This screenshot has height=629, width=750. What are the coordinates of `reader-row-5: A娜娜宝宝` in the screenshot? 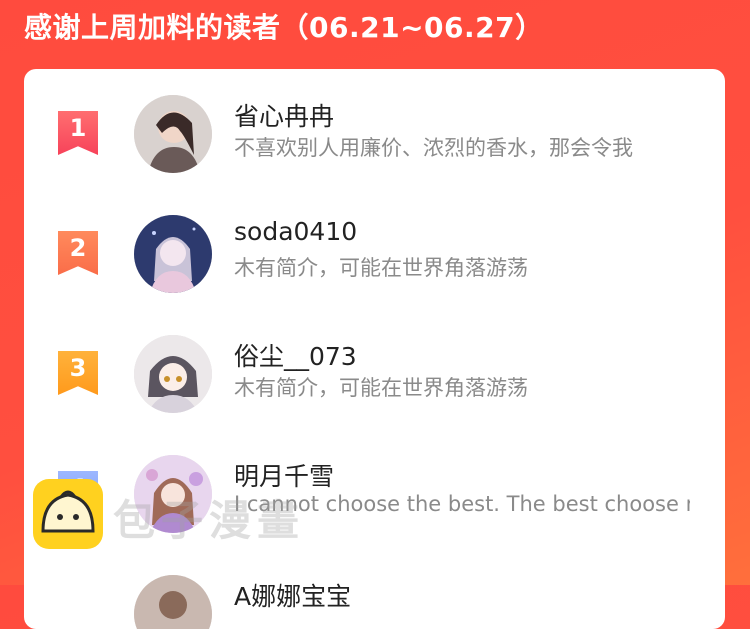 It's located at (374, 589).